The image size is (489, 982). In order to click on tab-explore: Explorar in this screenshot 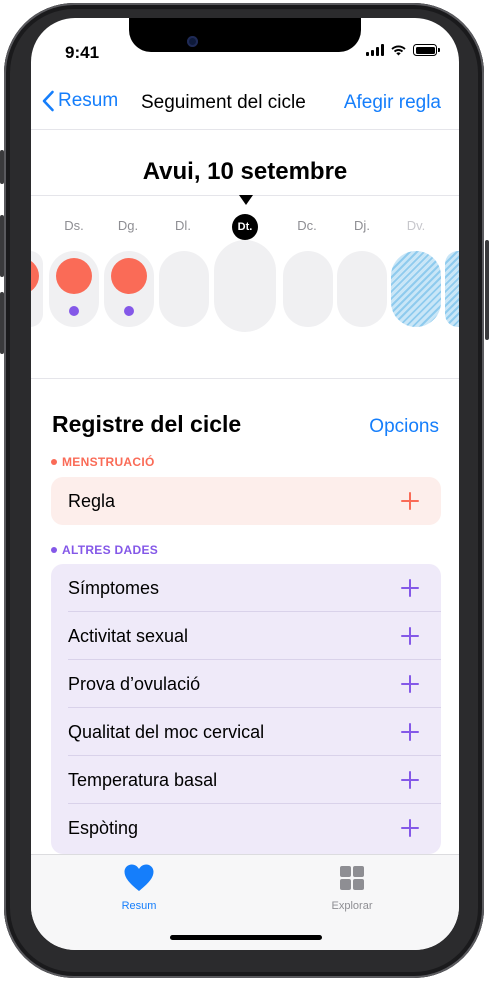, I will do `click(352, 887)`.